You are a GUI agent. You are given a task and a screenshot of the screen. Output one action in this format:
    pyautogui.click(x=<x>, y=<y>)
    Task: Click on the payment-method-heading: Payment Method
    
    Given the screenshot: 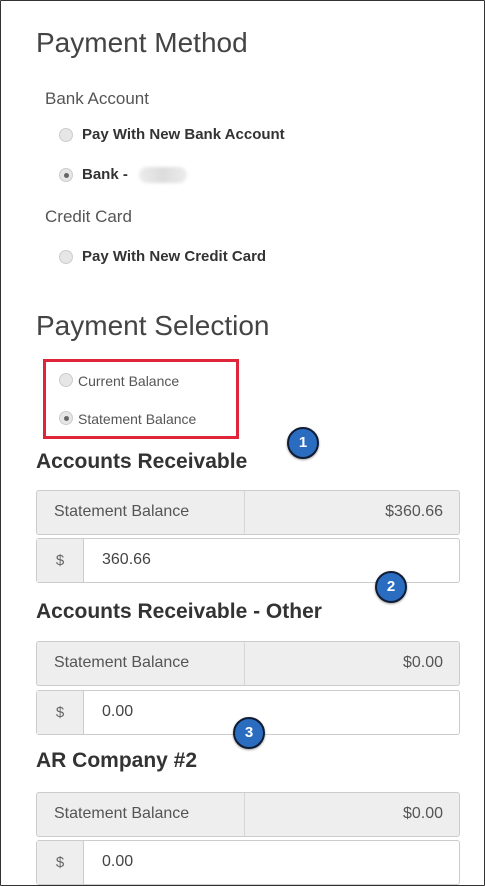 What is the action you would take?
    pyautogui.click(x=142, y=42)
    